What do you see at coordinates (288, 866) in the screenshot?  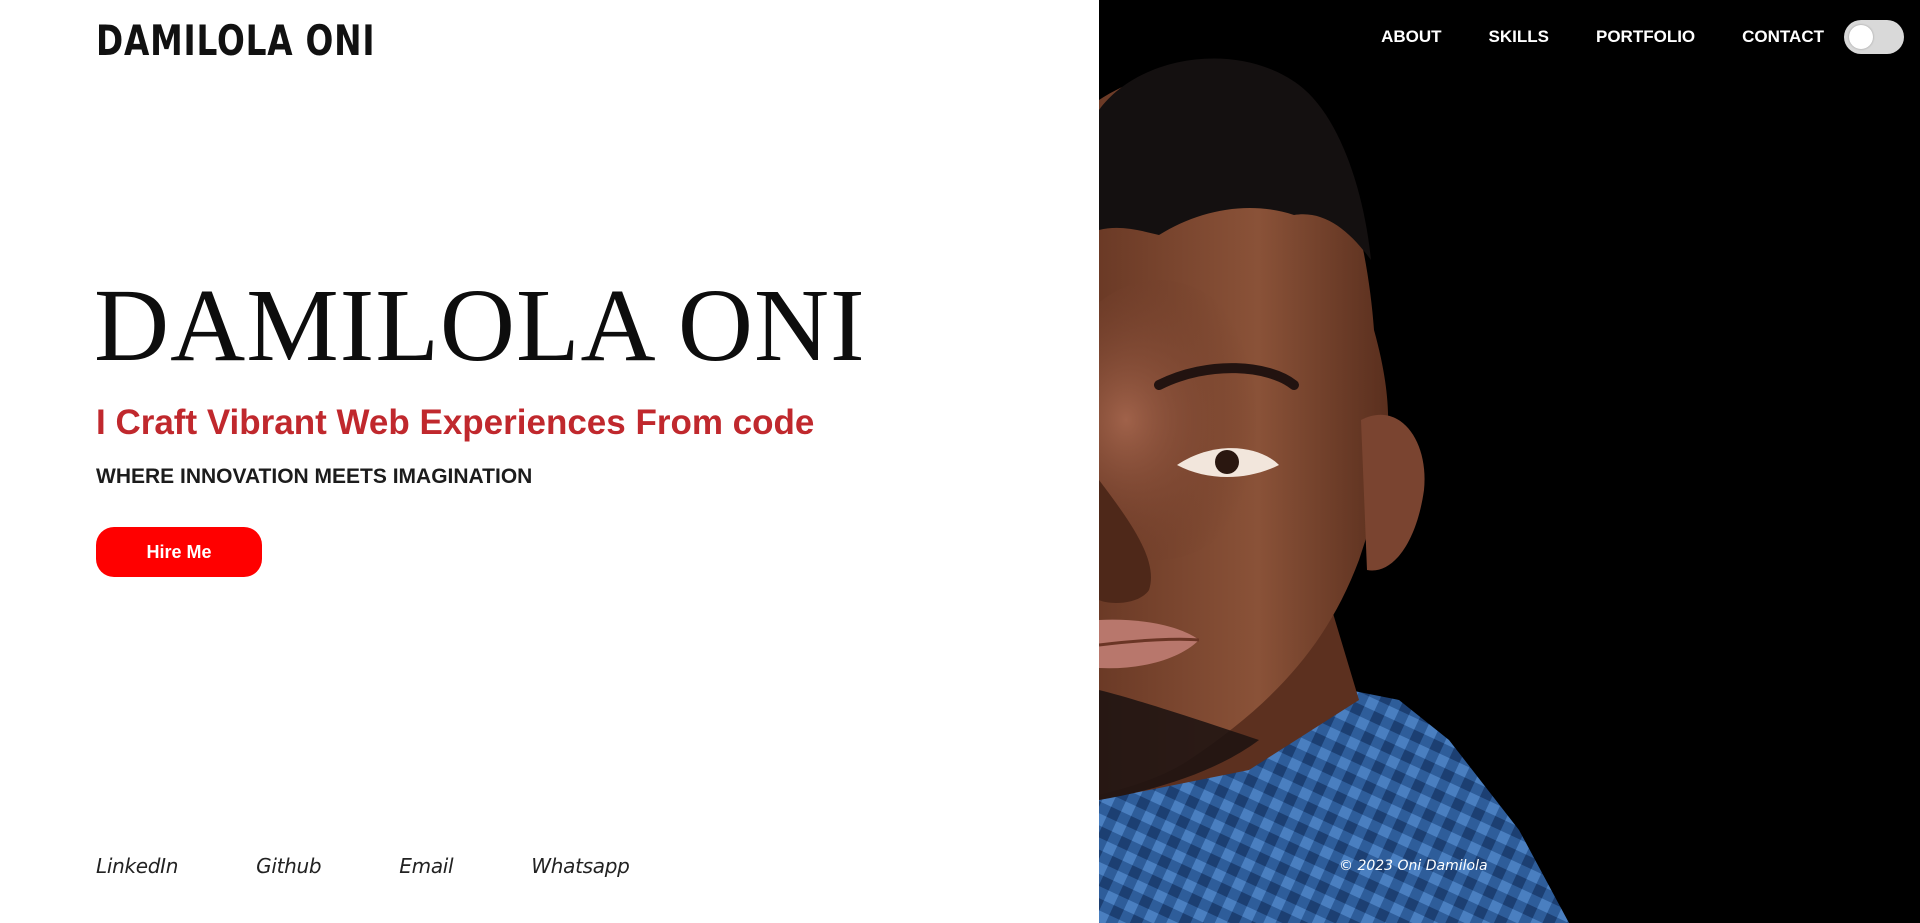 I see `github-link: Github` at bounding box center [288, 866].